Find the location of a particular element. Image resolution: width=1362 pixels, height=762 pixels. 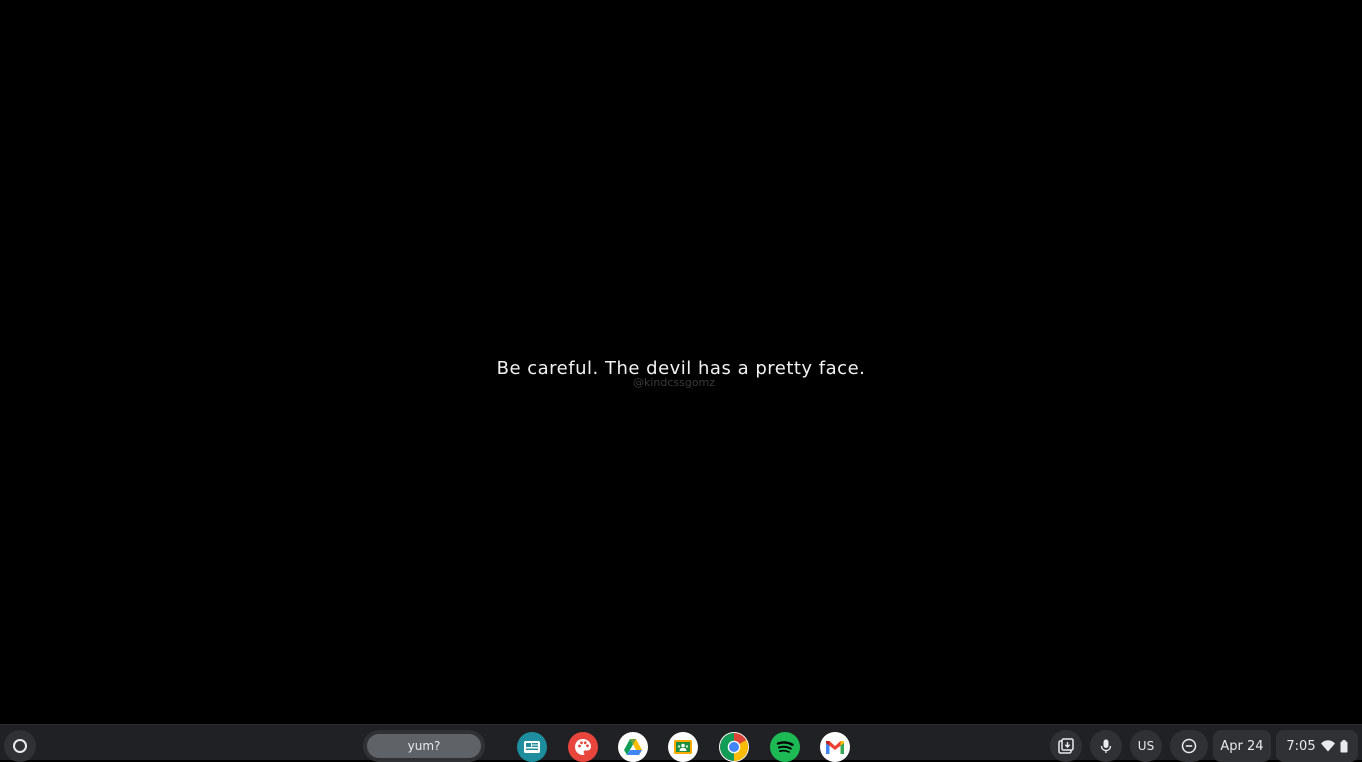

do-not-disturb-button is located at coordinates (1189, 746).